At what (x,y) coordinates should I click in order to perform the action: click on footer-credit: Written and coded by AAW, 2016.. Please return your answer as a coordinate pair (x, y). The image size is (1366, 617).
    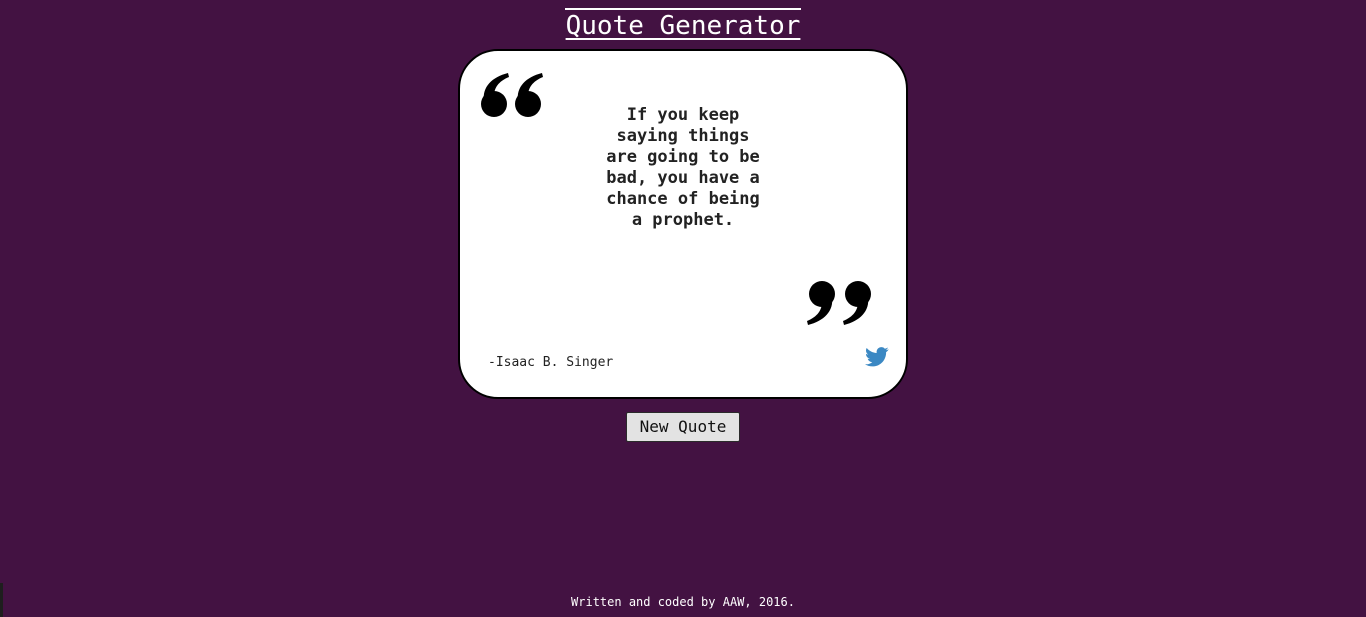
    Looking at the image, I should click on (683, 602).